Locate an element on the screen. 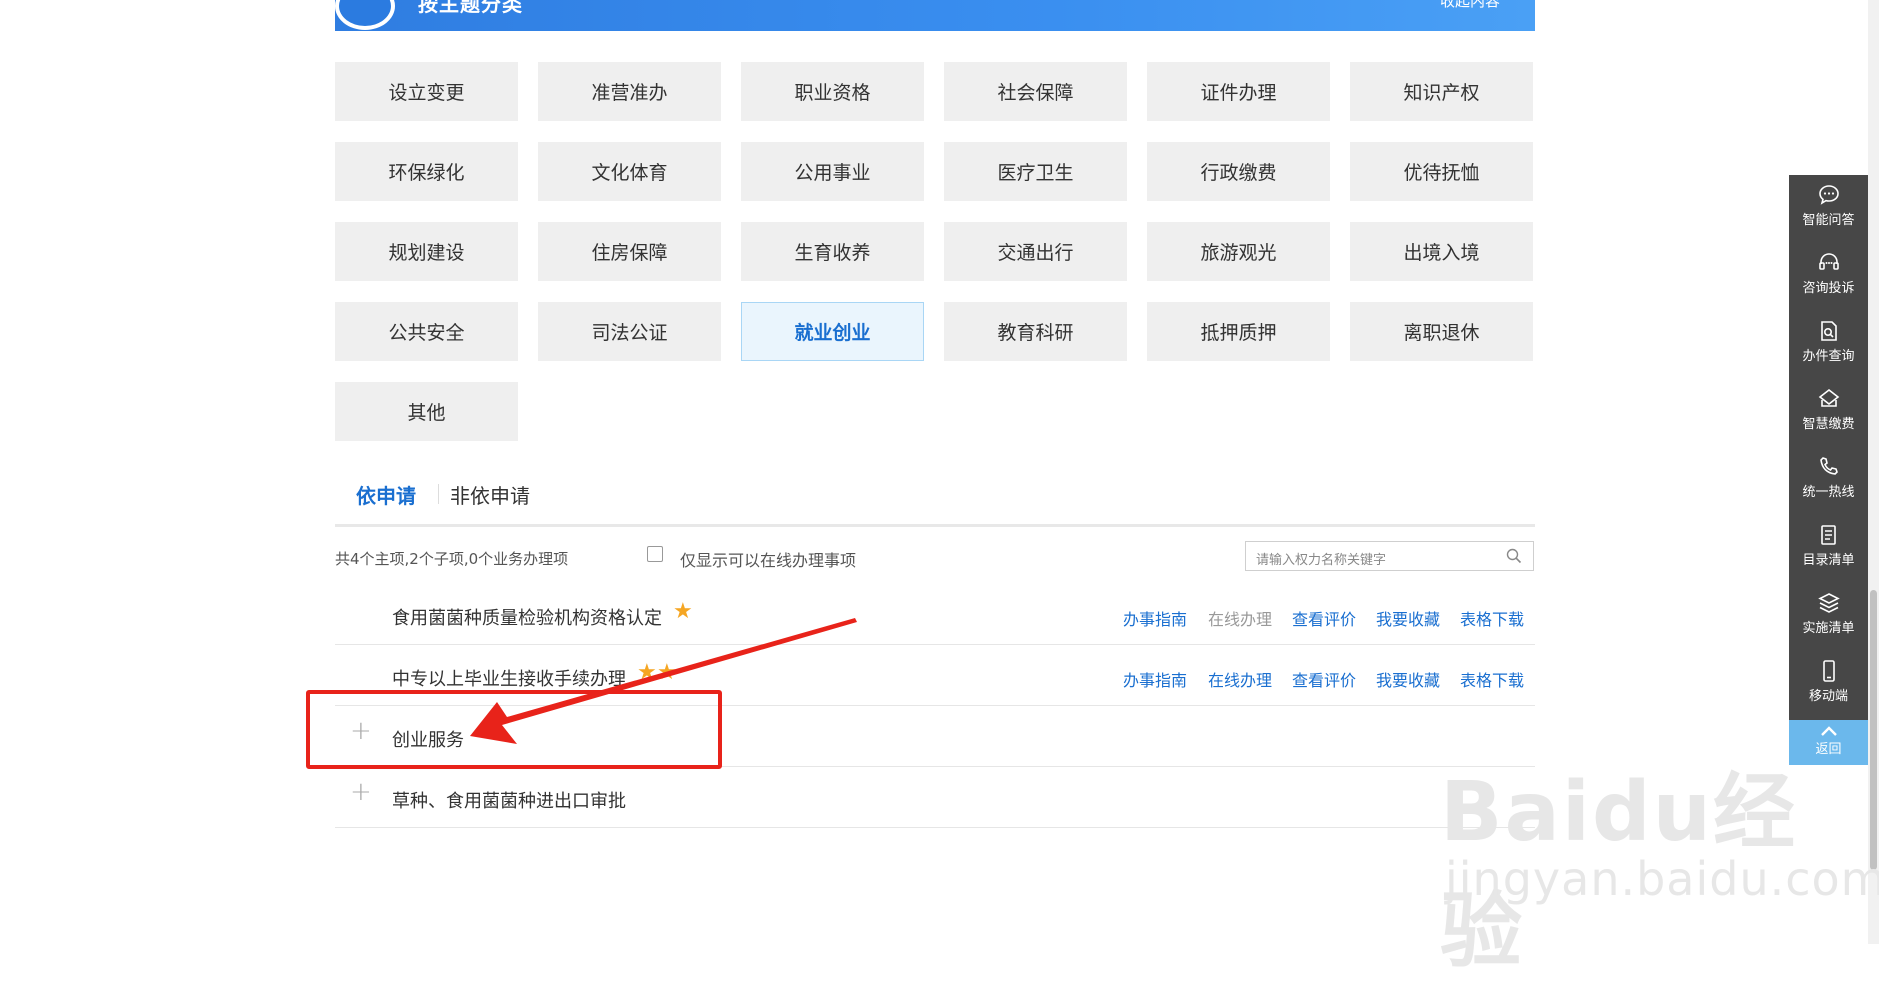  sidebar-label: 实施清单 is located at coordinates (1828, 628).